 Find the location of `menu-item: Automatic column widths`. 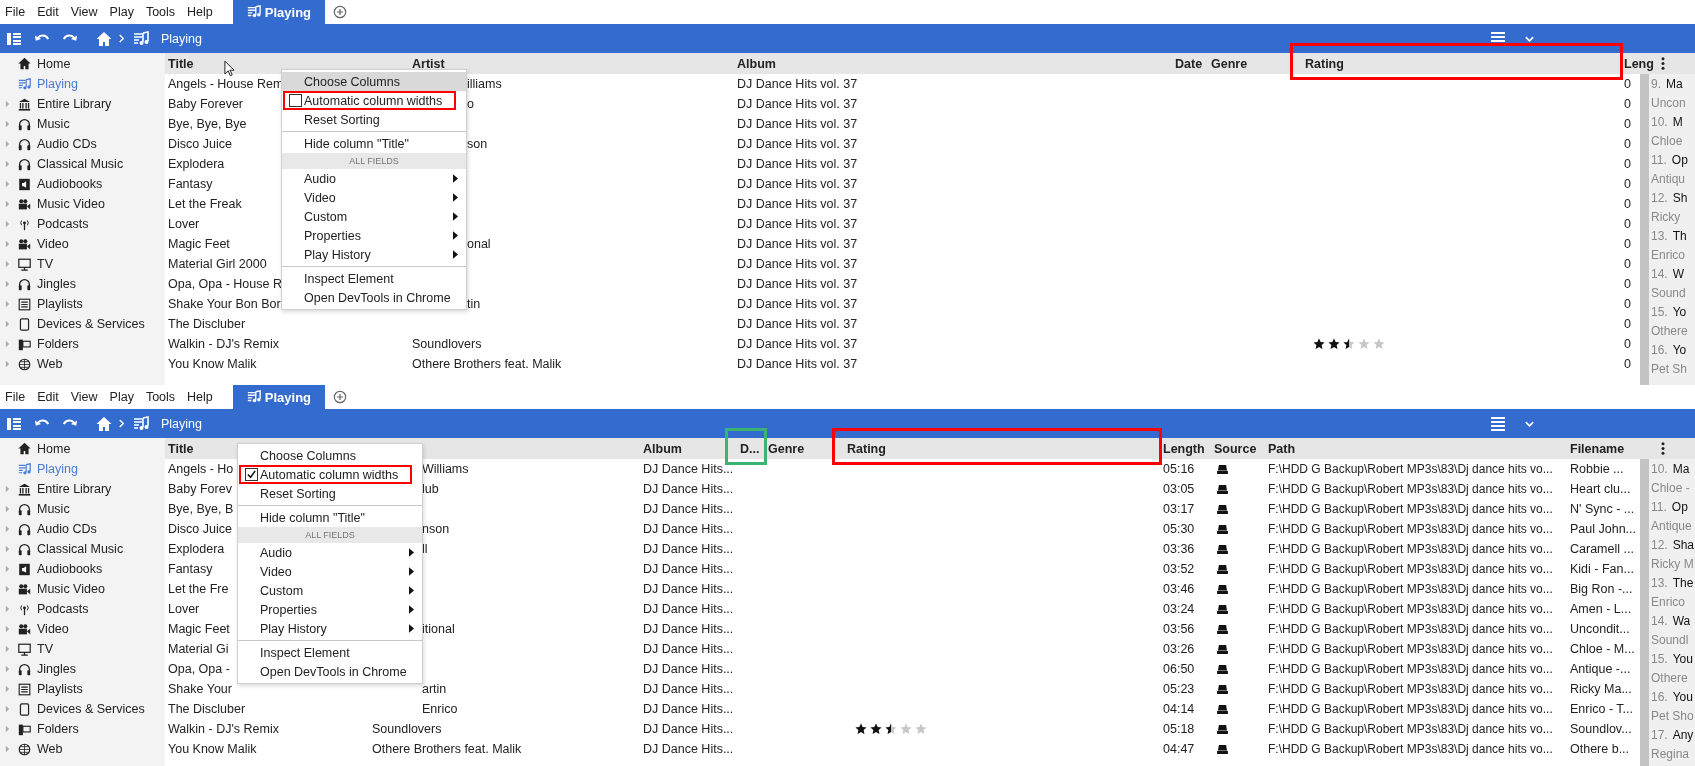

menu-item: Automatic column widths is located at coordinates (374, 100).